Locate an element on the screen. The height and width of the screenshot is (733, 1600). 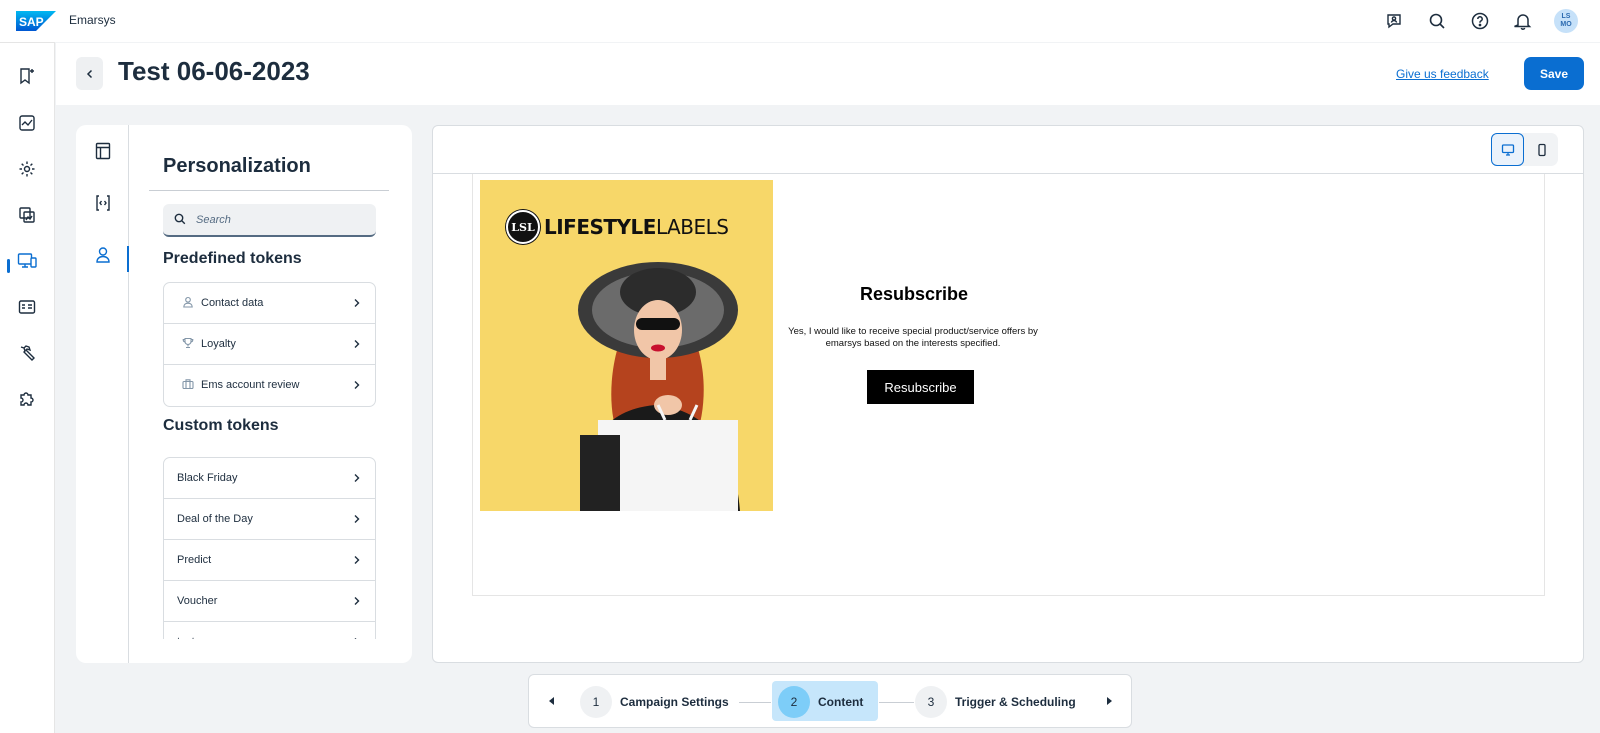
brand-logo: LSL LIFESTYLELABELS is located at coordinates (617, 227).